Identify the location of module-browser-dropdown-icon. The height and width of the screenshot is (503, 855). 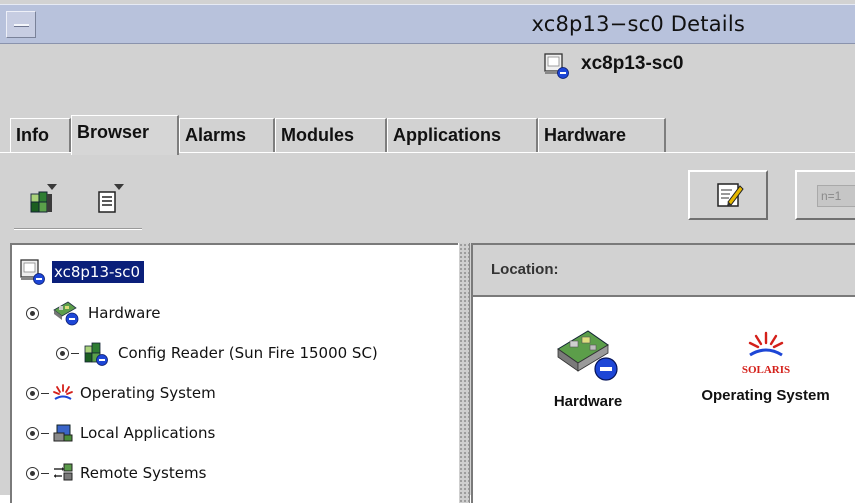
(44, 199).